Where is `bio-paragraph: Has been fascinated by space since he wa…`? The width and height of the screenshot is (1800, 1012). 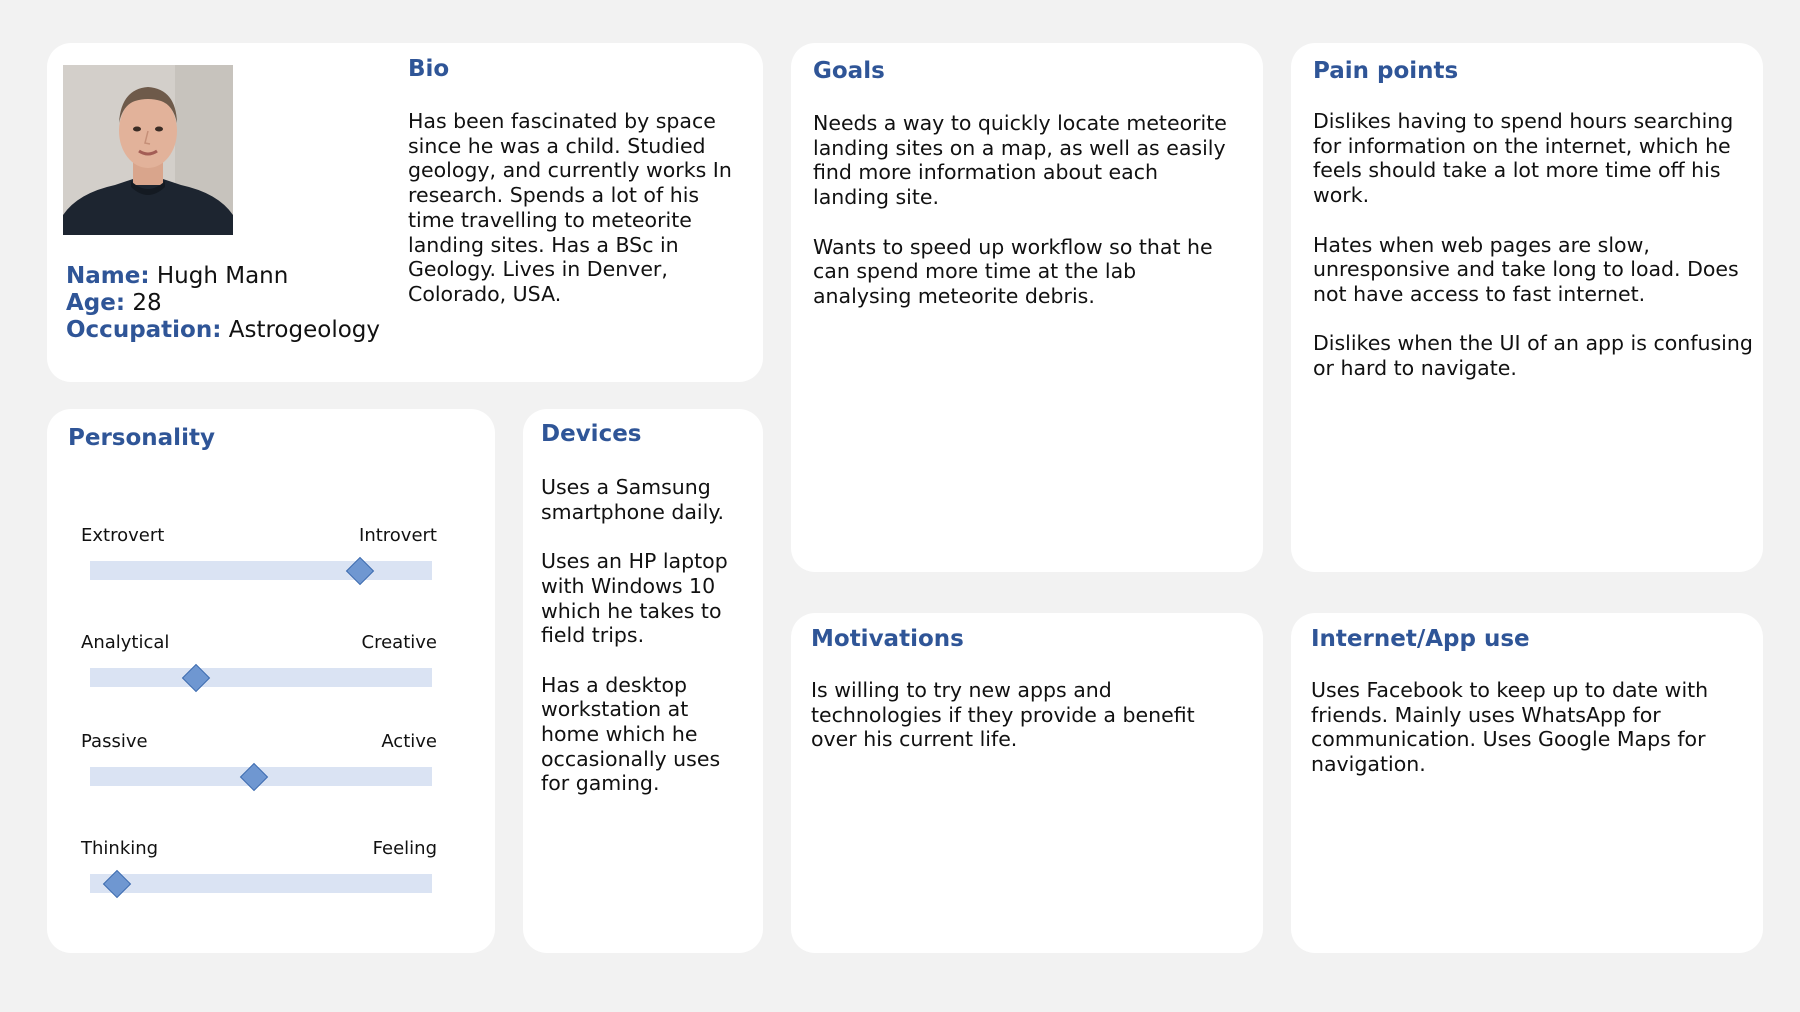
bio-paragraph: Has been fascinated by space since he wa… is located at coordinates (570, 207).